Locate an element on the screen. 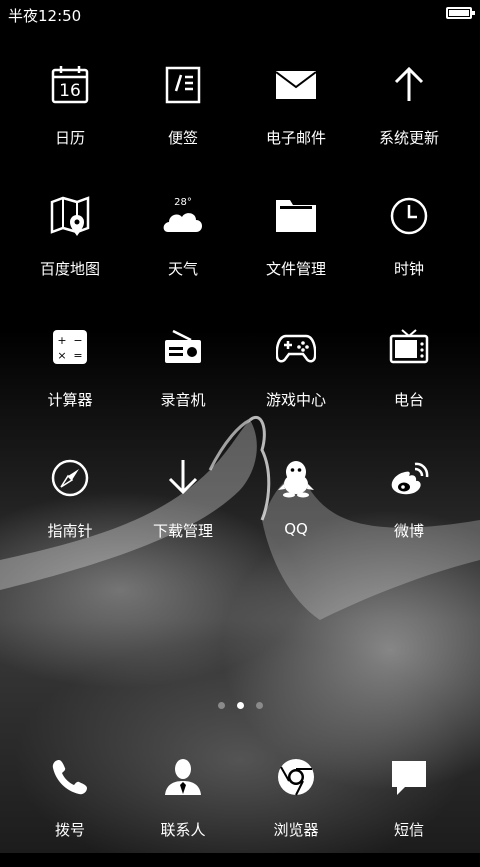 This screenshot has width=480, height=867. status-time: 半夜12:50 is located at coordinates (45, 16).